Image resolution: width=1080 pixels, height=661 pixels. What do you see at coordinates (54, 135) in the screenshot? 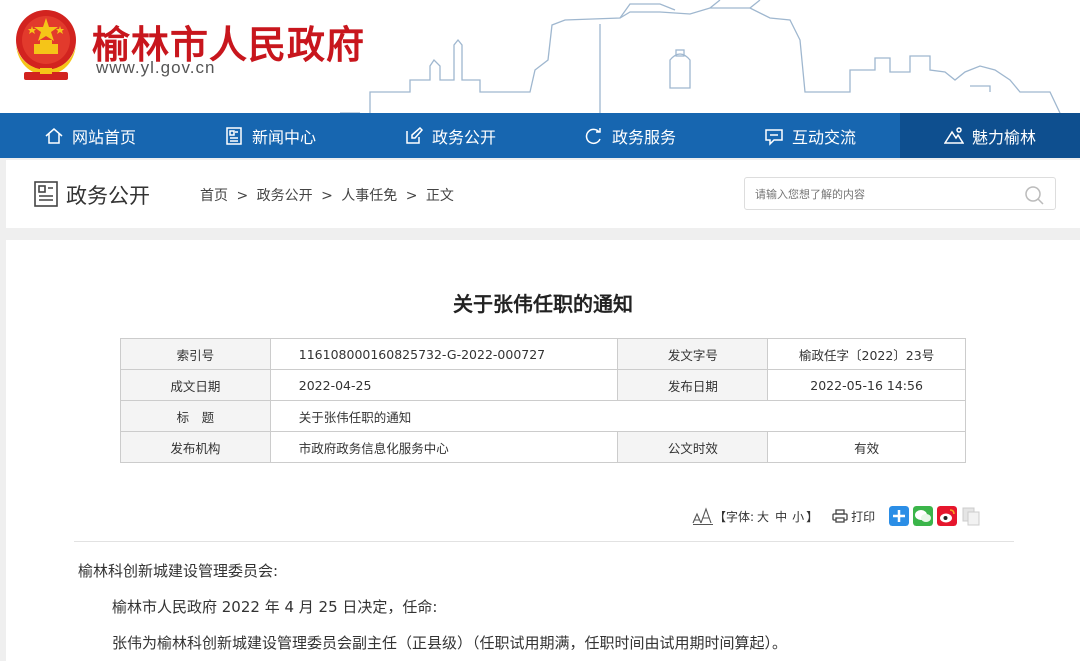
I see `home-icon` at bounding box center [54, 135].